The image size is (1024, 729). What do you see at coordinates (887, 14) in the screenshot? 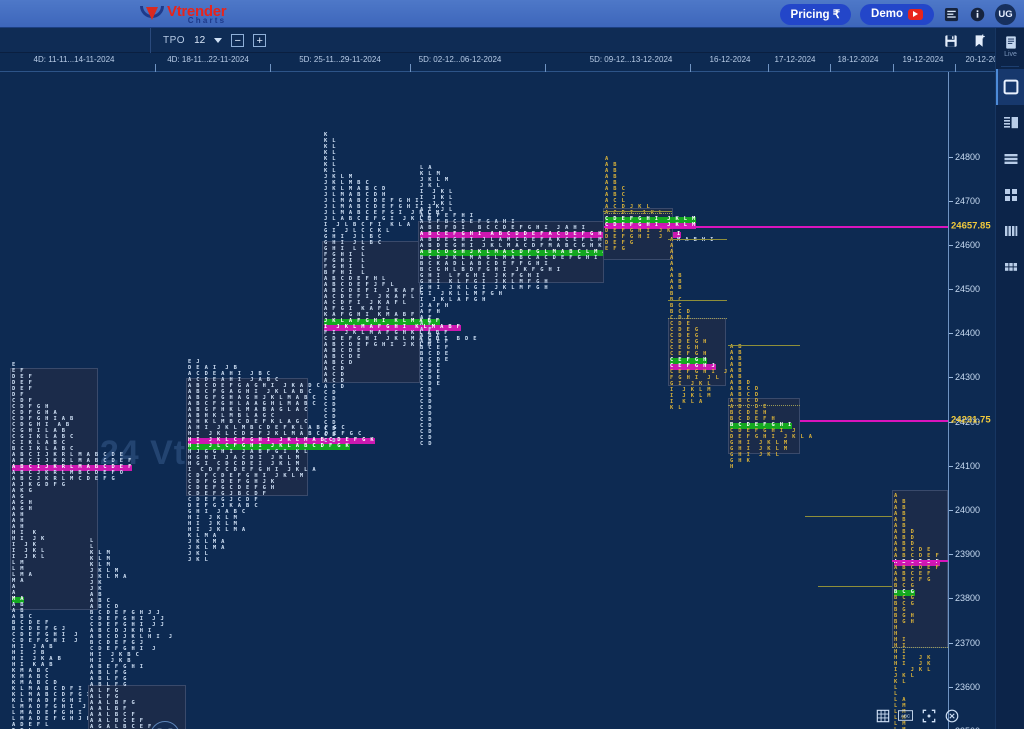
I see `demo-label: Demo` at bounding box center [887, 14].